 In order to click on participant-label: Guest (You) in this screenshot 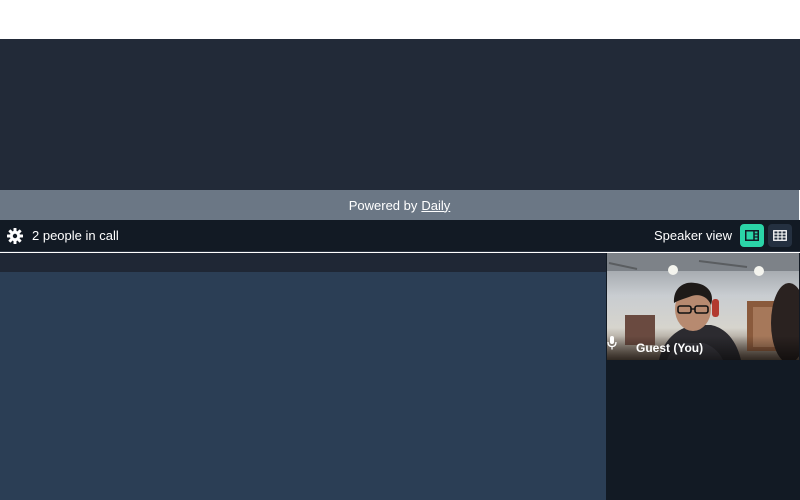, I will do `click(703, 348)`.